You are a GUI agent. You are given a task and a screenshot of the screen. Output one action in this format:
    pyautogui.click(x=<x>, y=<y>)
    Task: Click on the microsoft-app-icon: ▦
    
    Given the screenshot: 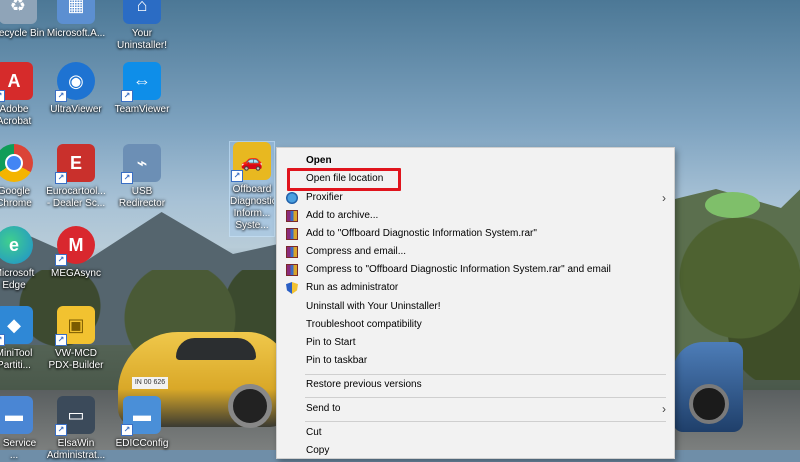 What is the action you would take?
    pyautogui.click(x=76, y=12)
    